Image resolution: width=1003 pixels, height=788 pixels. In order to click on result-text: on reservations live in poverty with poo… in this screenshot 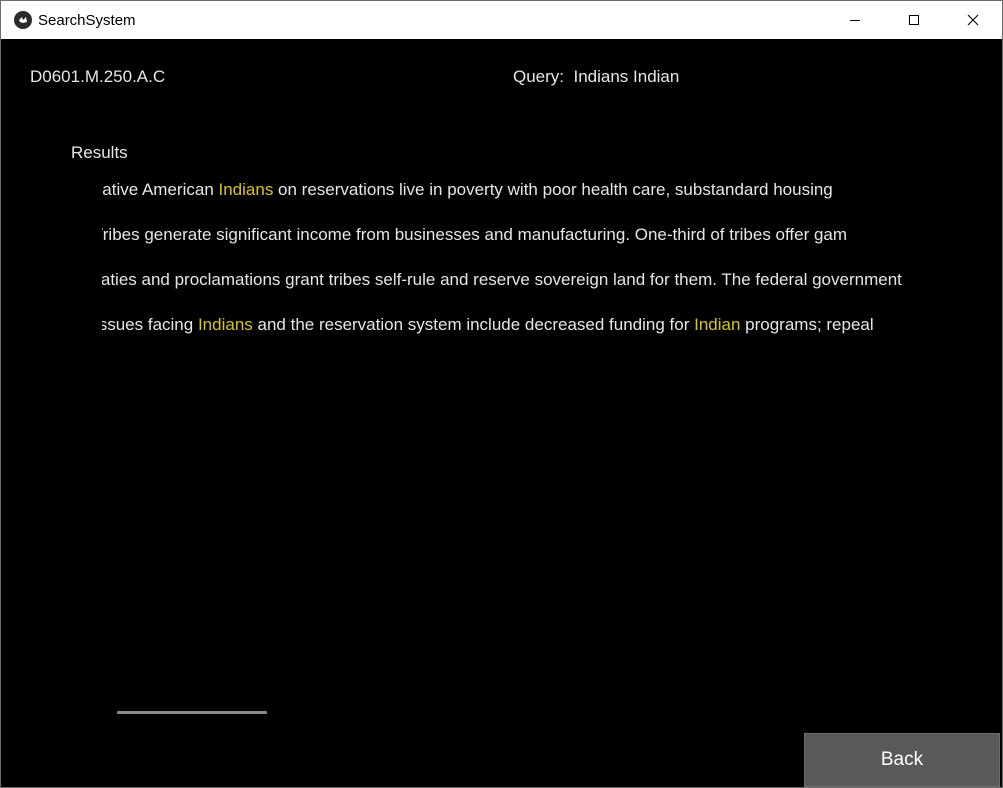, I will do `click(553, 189)`.